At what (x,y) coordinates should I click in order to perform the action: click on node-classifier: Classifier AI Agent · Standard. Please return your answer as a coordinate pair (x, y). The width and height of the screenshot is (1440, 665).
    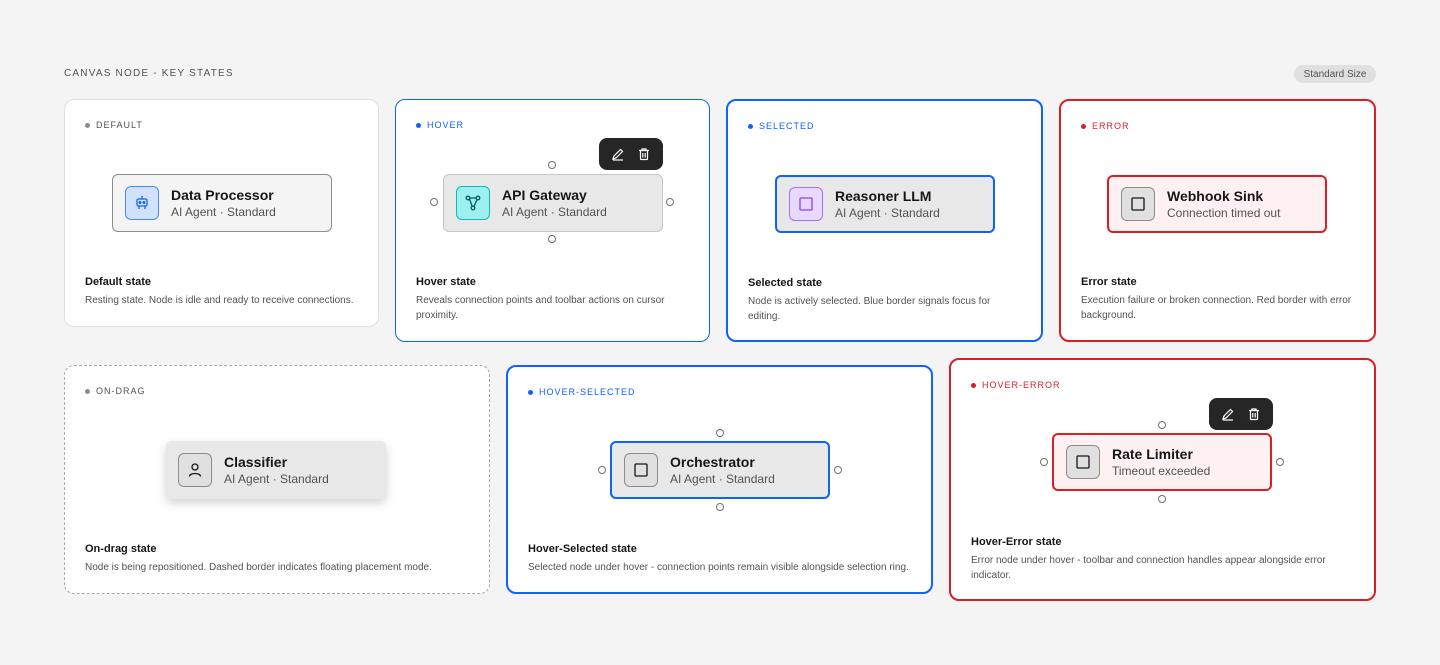
    Looking at the image, I should click on (276, 470).